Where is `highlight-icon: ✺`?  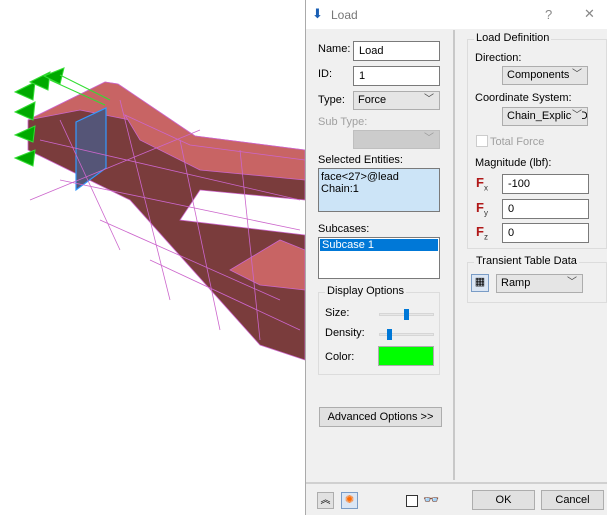 highlight-icon: ✺ is located at coordinates (349, 500).